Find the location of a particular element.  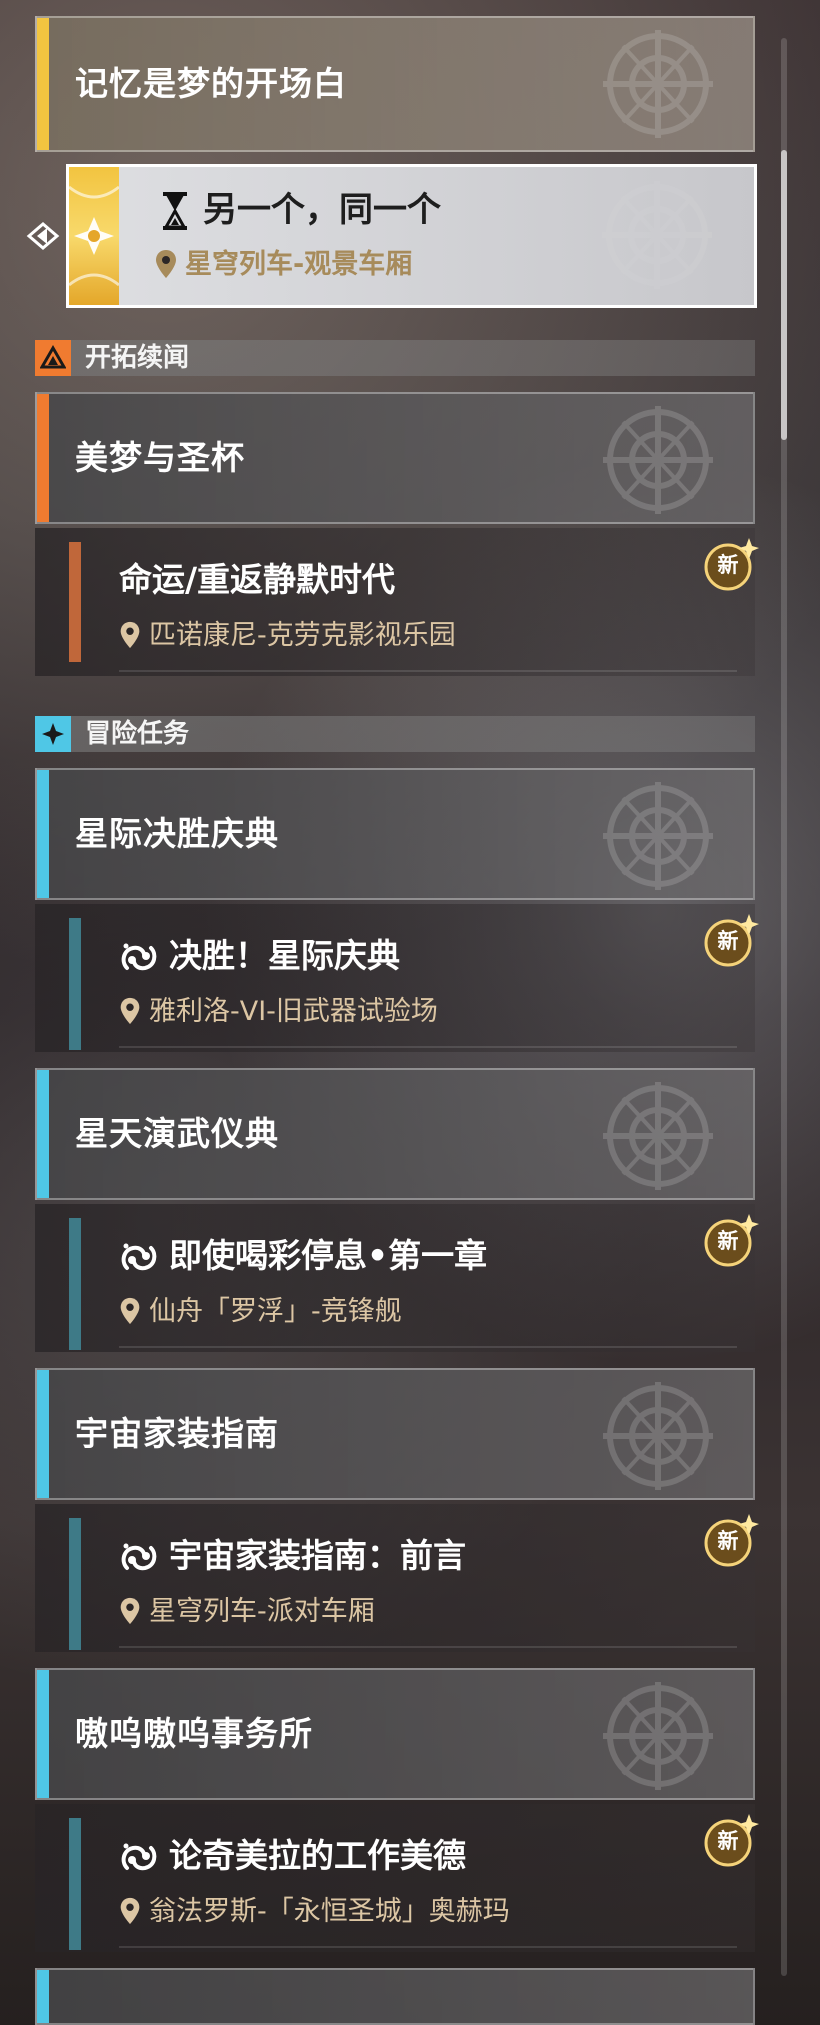

quest-location-text: 星穹列车-派对车厢 is located at coordinates (262, 1611).